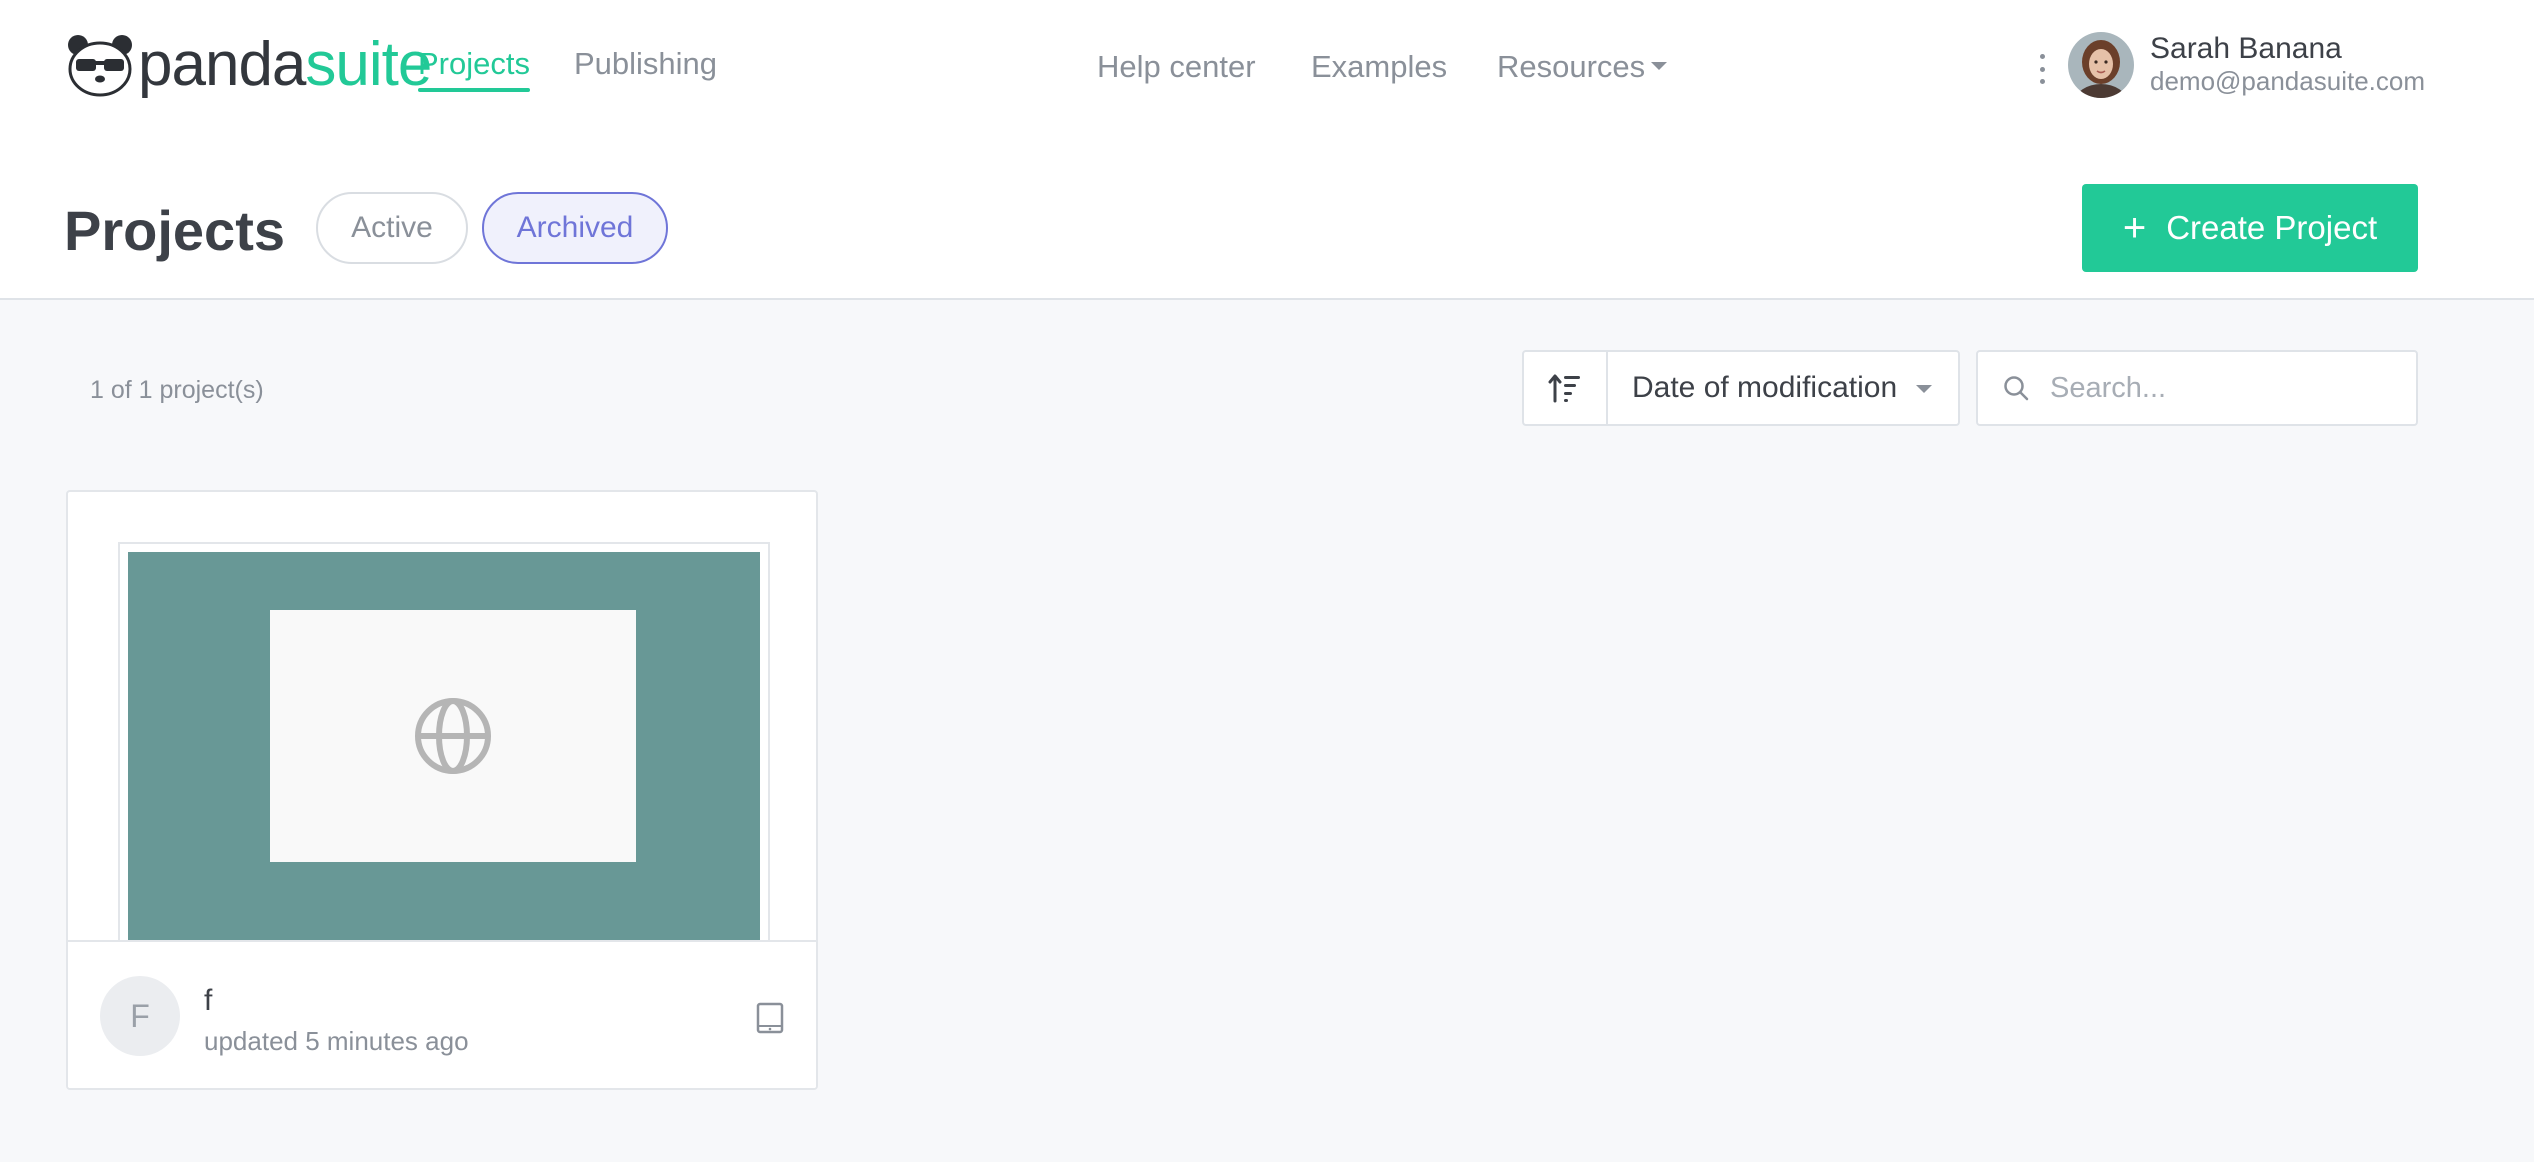 The image size is (2534, 1162). I want to click on nav-resources-label: Resources, so click(1571, 66).